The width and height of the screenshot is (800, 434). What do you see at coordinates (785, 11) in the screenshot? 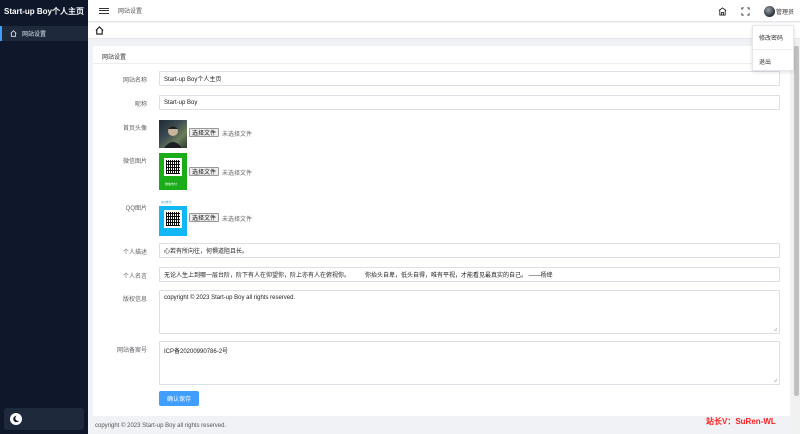
I see `user-name: 管理员` at bounding box center [785, 11].